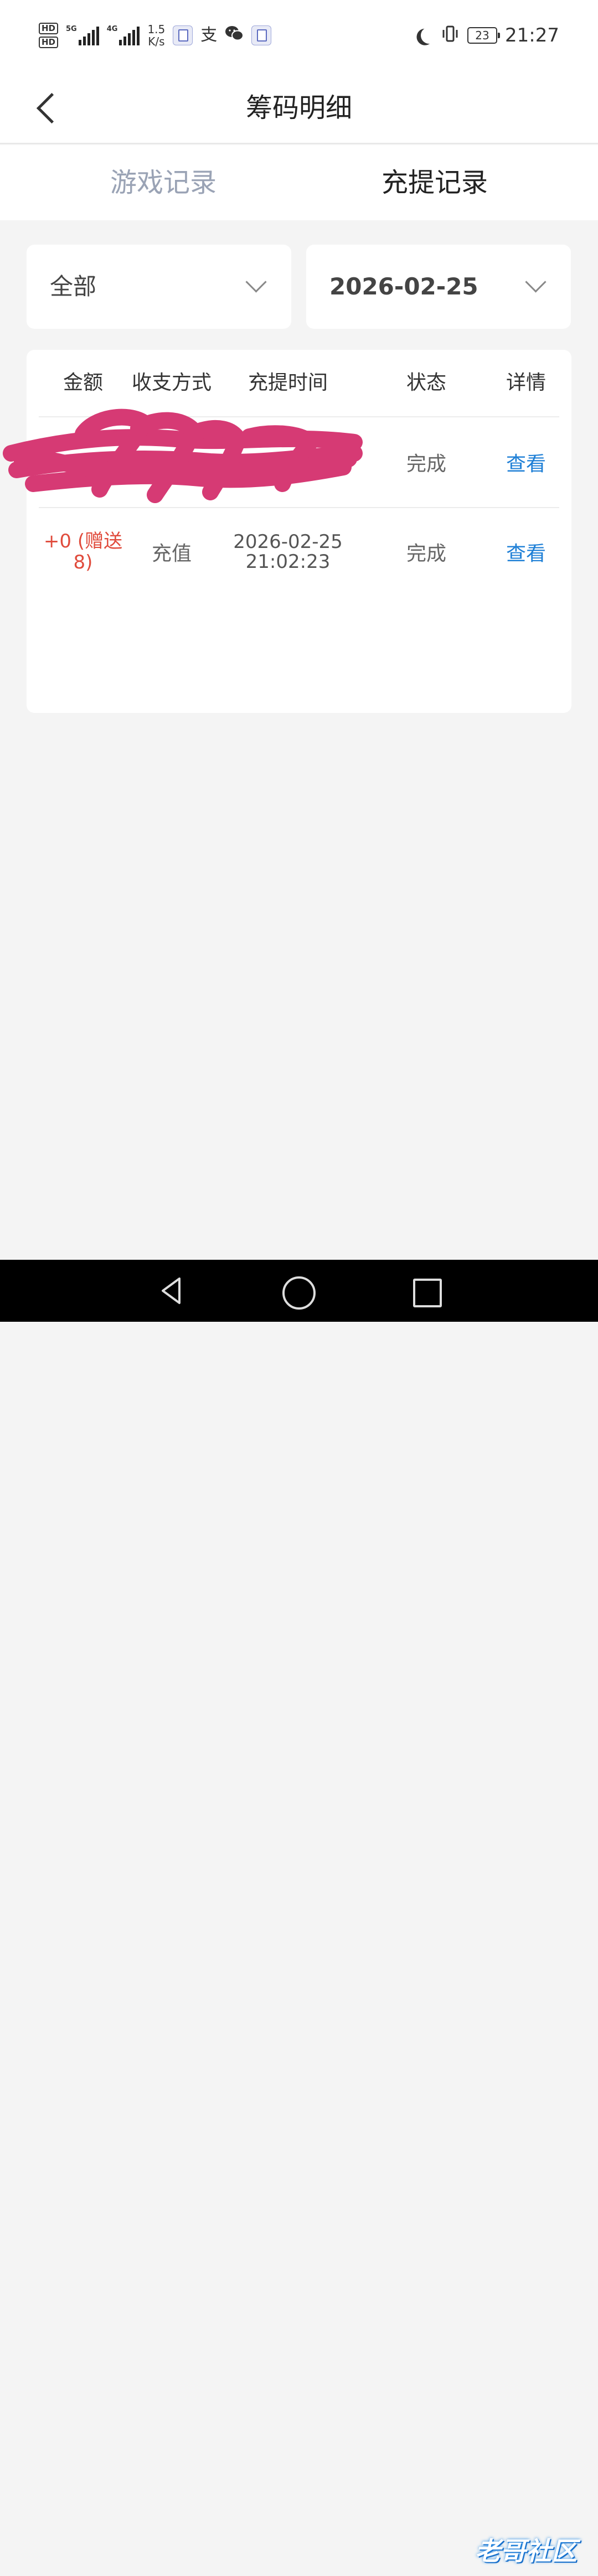 This screenshot has height=2576, width=598. Describe the element at coordinates (526, 2551) in the screenshot. I see `watermark-logo: 老哥社区` at that location.